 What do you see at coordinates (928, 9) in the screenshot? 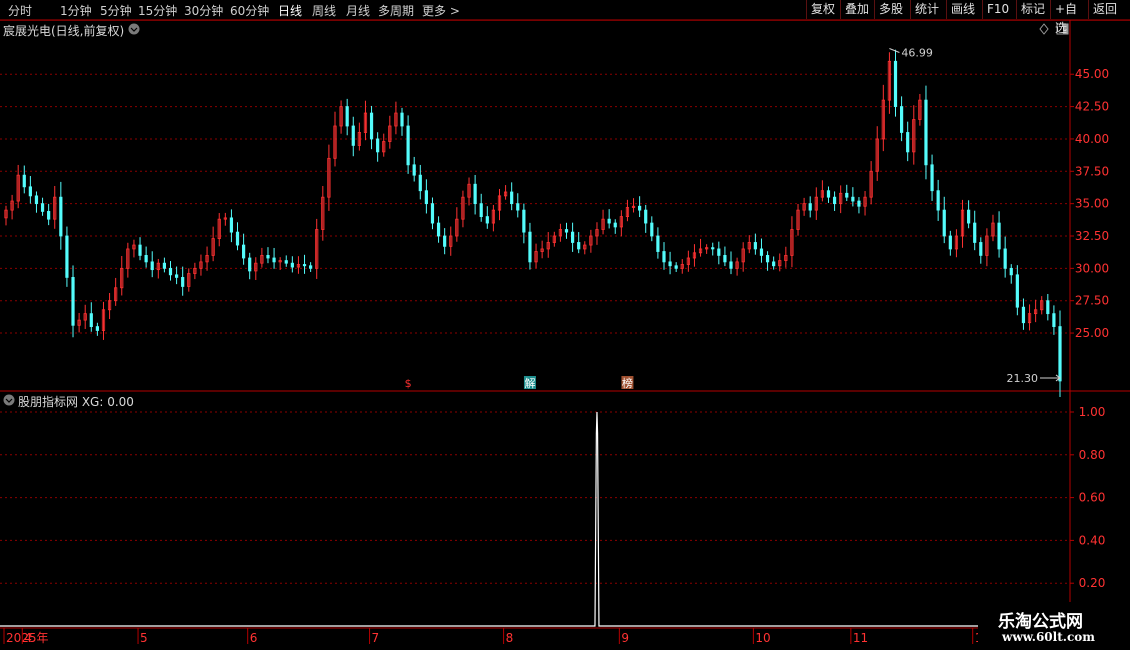
I see `toolbar-button-3: 统计` at bounding box center [928, 9].